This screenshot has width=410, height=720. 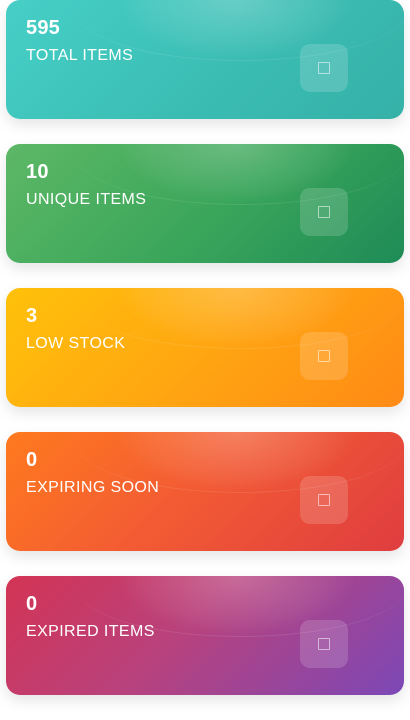 I want to click on stat-value: 595, so click(x=43, y=28).